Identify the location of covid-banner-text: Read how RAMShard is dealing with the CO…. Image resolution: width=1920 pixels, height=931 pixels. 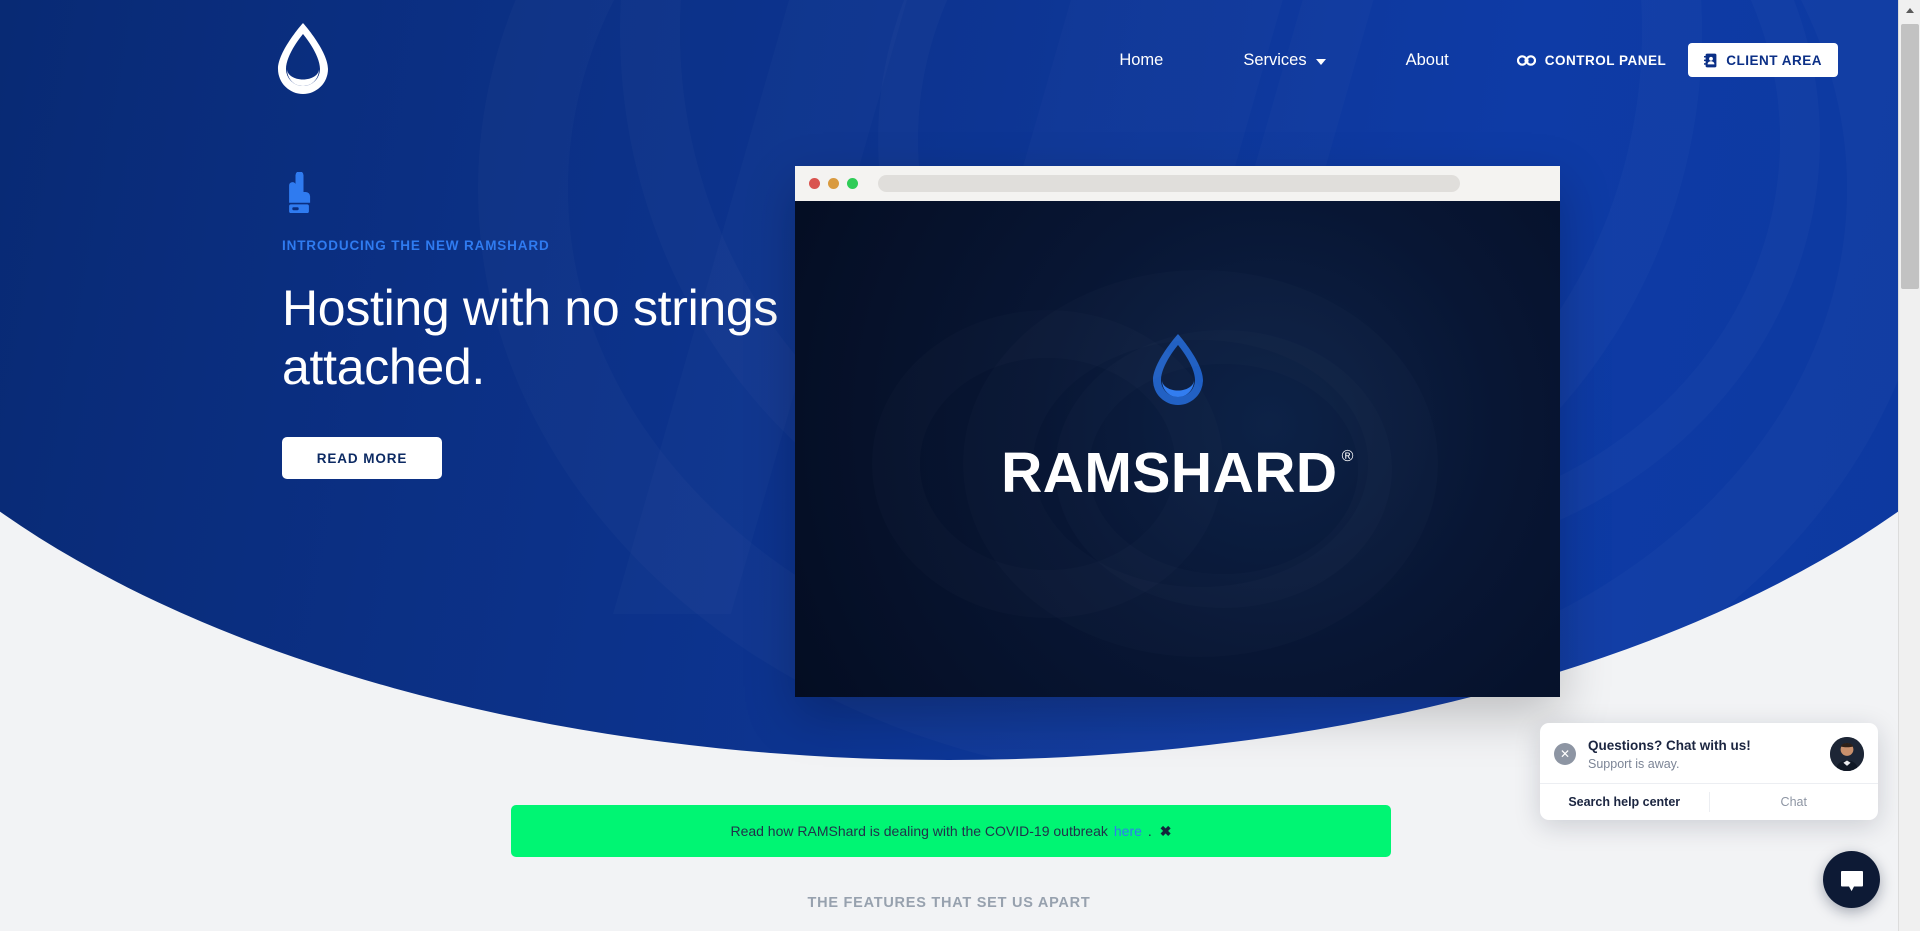
(919, 831).